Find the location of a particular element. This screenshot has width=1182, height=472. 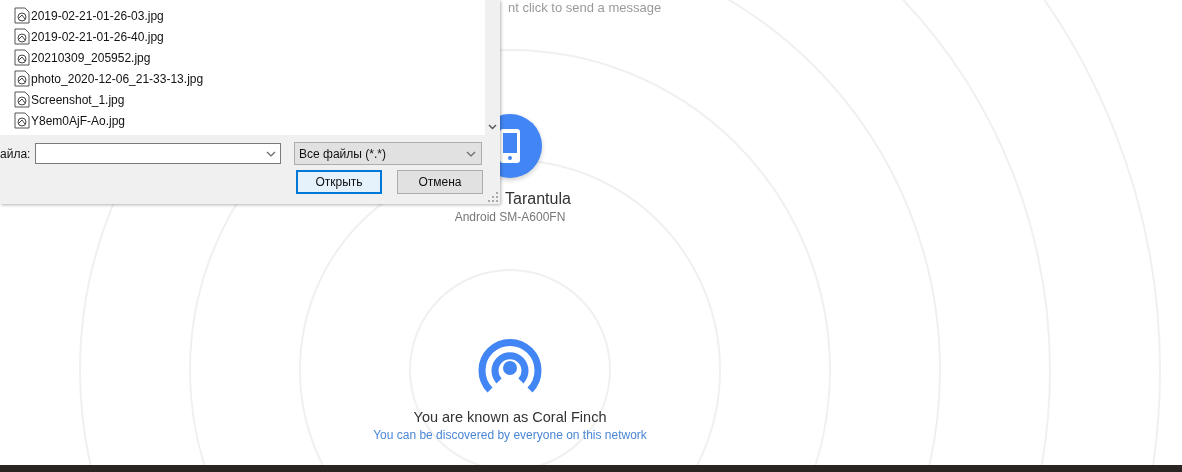

cancel-button: Отмена is located at coordinates (440, 182).